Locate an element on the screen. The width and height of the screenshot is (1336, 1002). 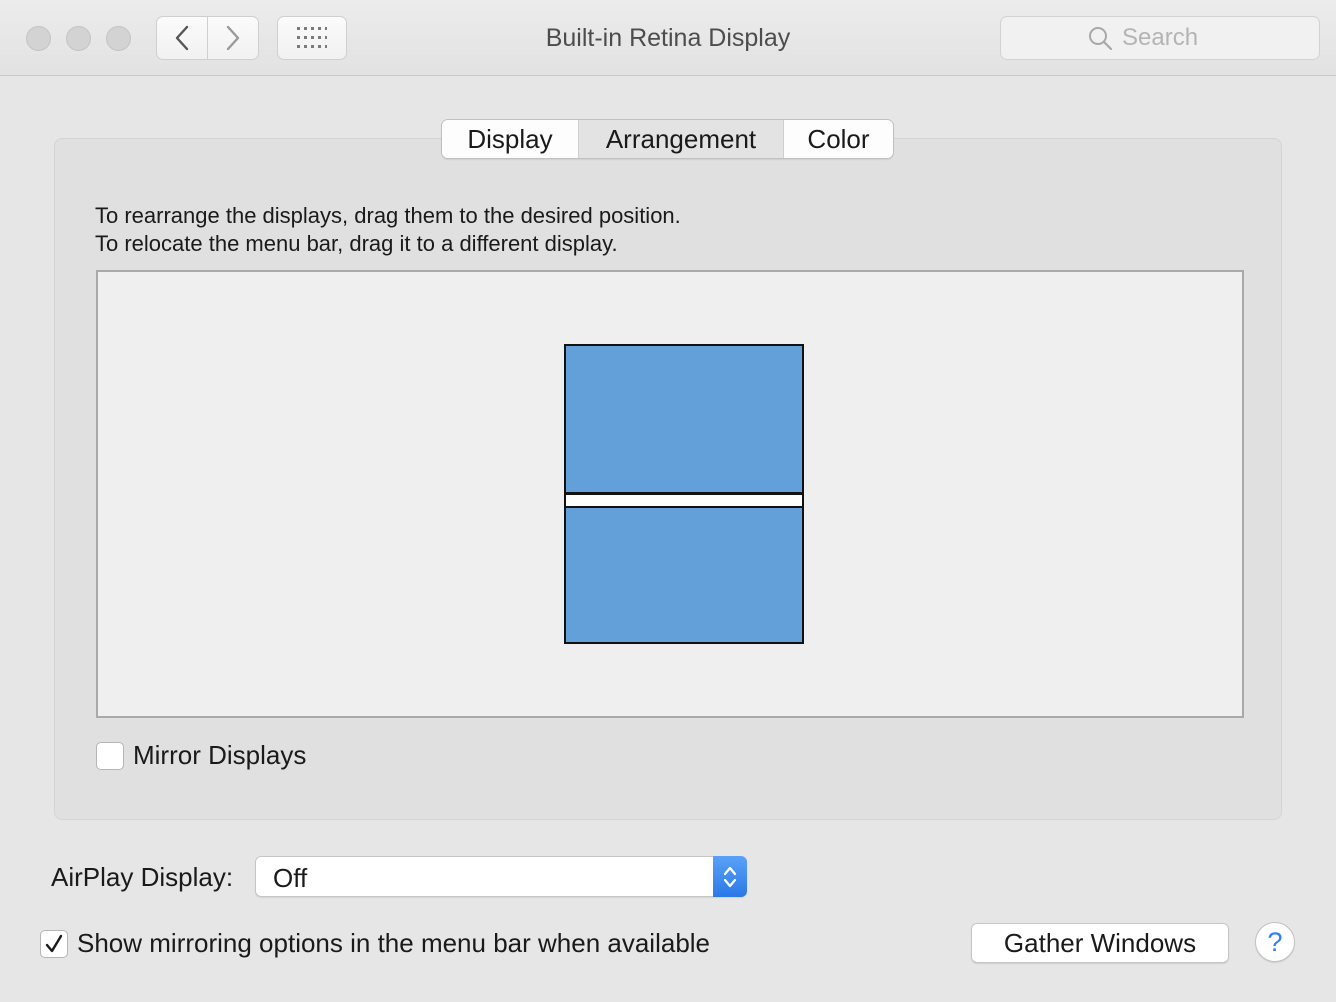
menu-bar-indicator is located at coordinates (684, 500).